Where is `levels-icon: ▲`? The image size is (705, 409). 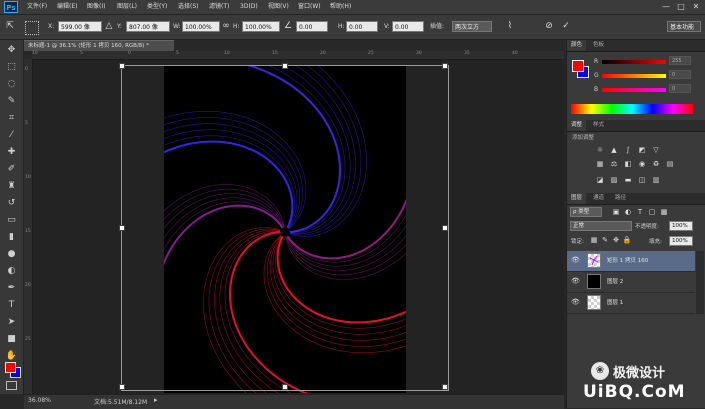 levels-icon: ▲ is located at coordinates (614, 150).